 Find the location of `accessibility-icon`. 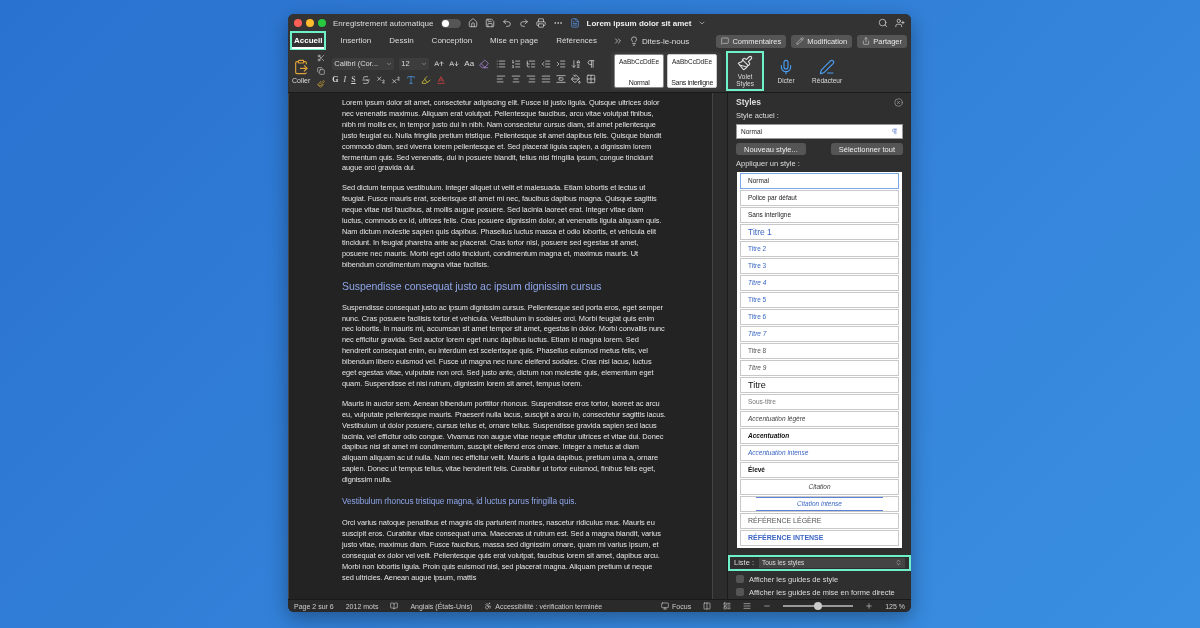

accessibility-icon is located at coordinates (488, 606).